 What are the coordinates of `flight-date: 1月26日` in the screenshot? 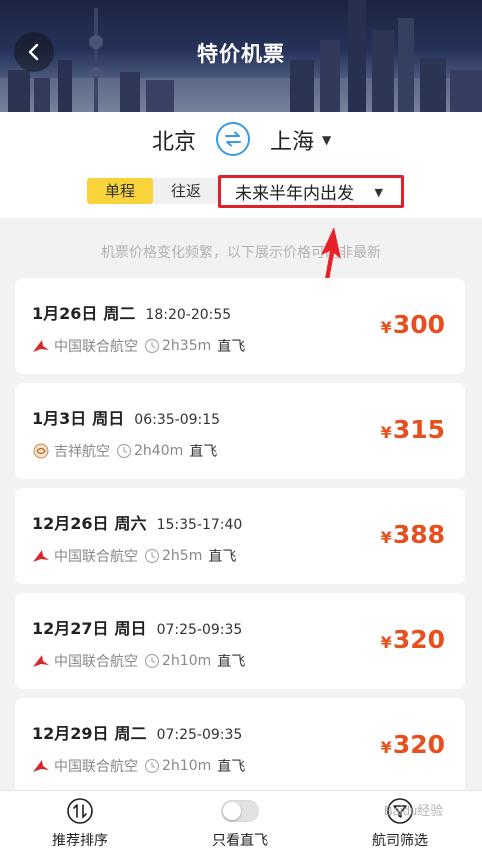 It's located at (65, 313).